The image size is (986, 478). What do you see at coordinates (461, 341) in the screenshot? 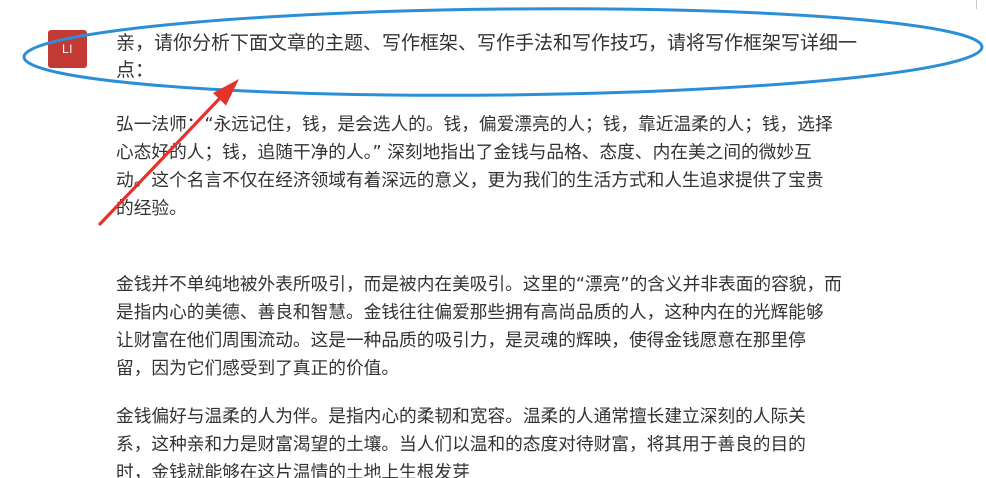
I see `paragraph-line: 让财富在他们周围流动。这是一种品质的吸引力，是灵魂的辉映，使得金钱愿意在那里停` at bounding box center [461, 341].